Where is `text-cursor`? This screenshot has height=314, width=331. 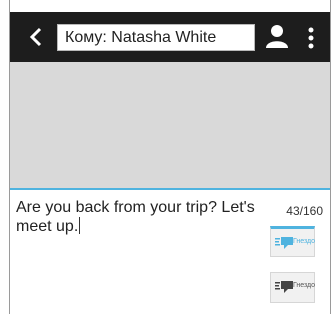
text-cursor is located at coordinates (80, 225).